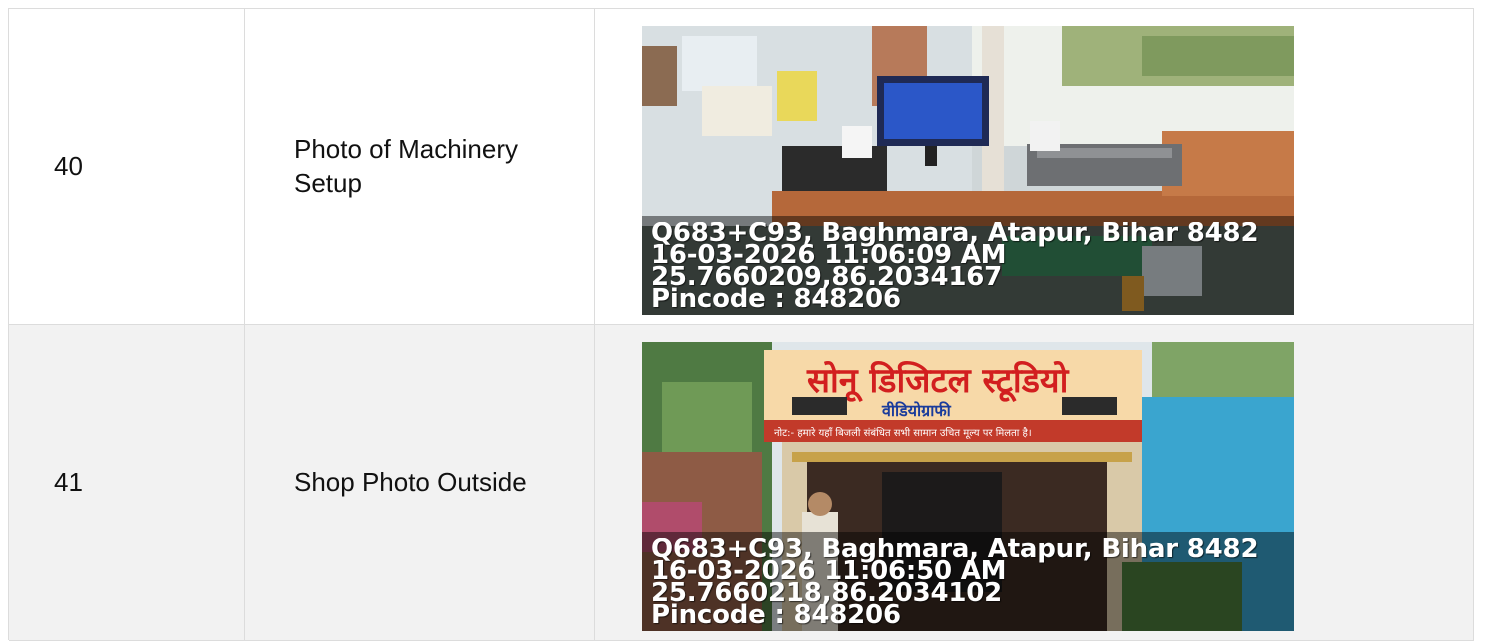  What do you see at coordinates (127, 483) in the screenshot?
I see `row-number: 41` at bounding box center [127, 483].